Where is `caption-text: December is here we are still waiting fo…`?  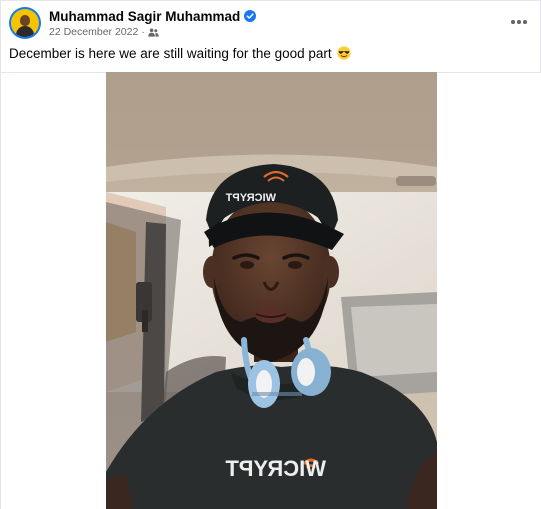
caption-text: December is here we are still waiting fo… is located at coordinates (170, 53).